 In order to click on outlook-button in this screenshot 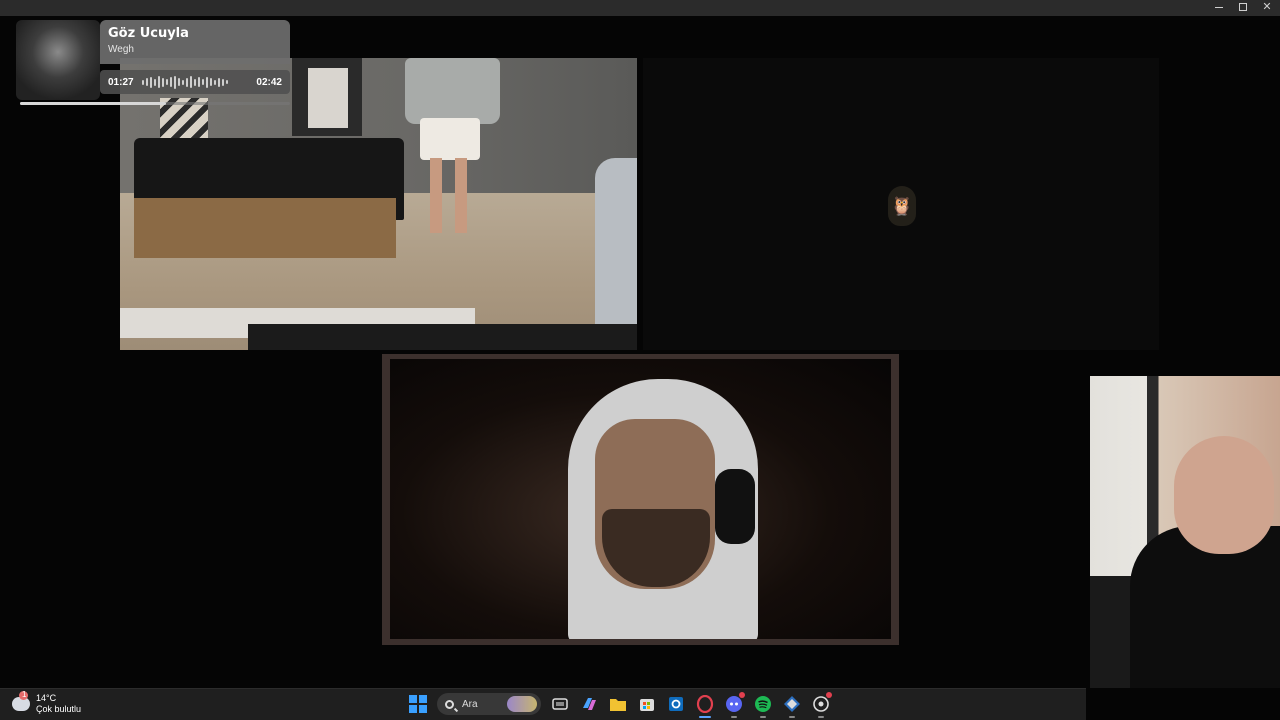, I will do `click(676, 704)`.